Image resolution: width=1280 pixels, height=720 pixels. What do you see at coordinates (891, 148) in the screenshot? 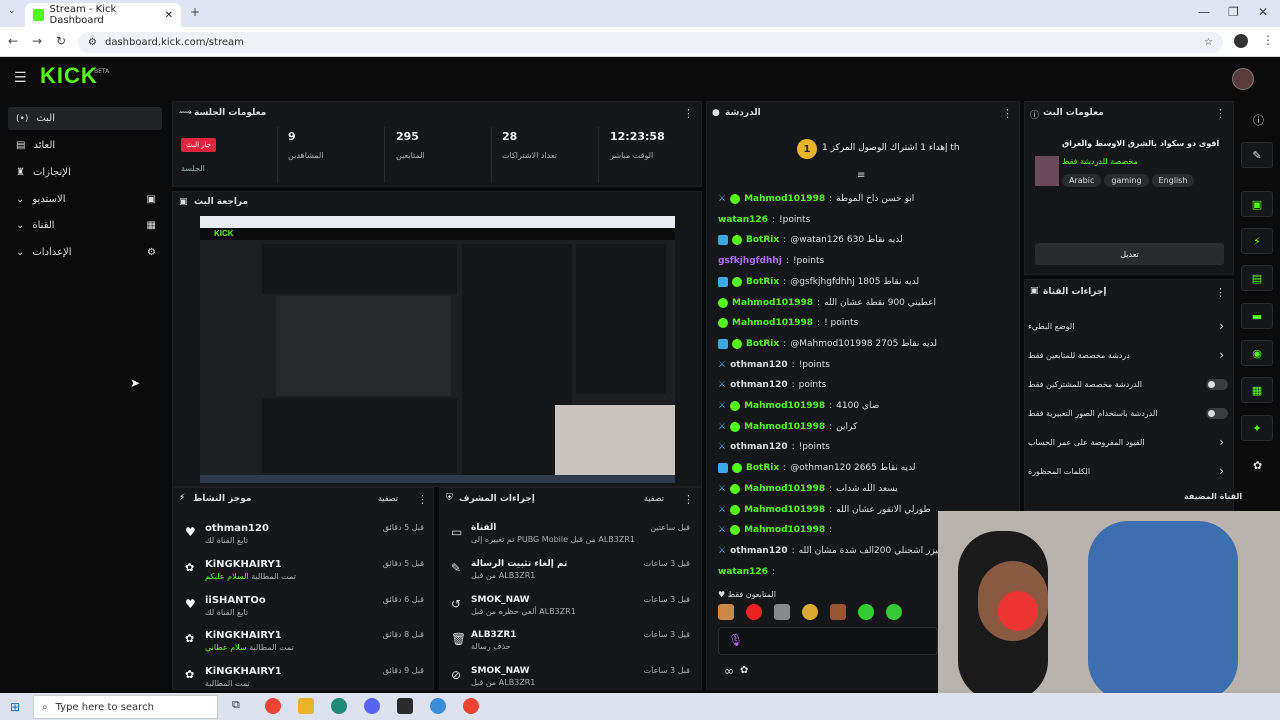
I see `pinned-gift-banner: إهداء 1 اشتراك الوصول المركز 1 th` at bounding box center [891, 148].